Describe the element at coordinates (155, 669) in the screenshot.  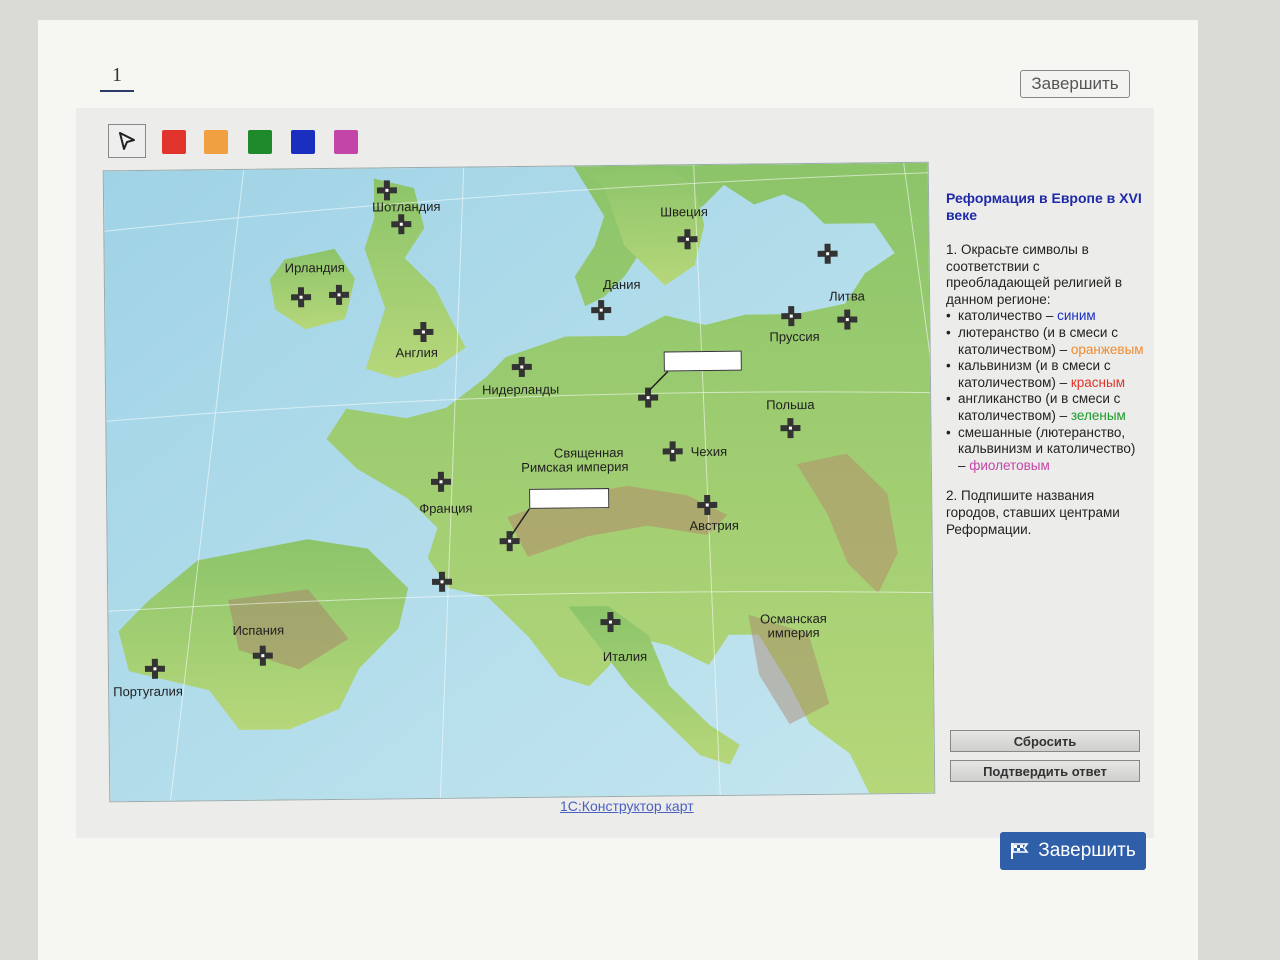
I see `map-symbol-portugal` at that location.